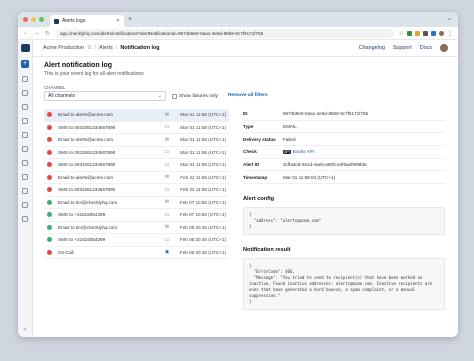 The height and width of the screenshot is (361, 474). I want to click on notification-result-title: Notification result, so click(267, 250).